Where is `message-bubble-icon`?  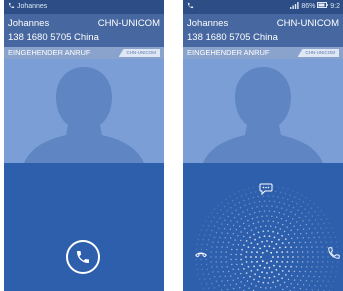 message-bubble-icon is located at coordinates (266, 189).